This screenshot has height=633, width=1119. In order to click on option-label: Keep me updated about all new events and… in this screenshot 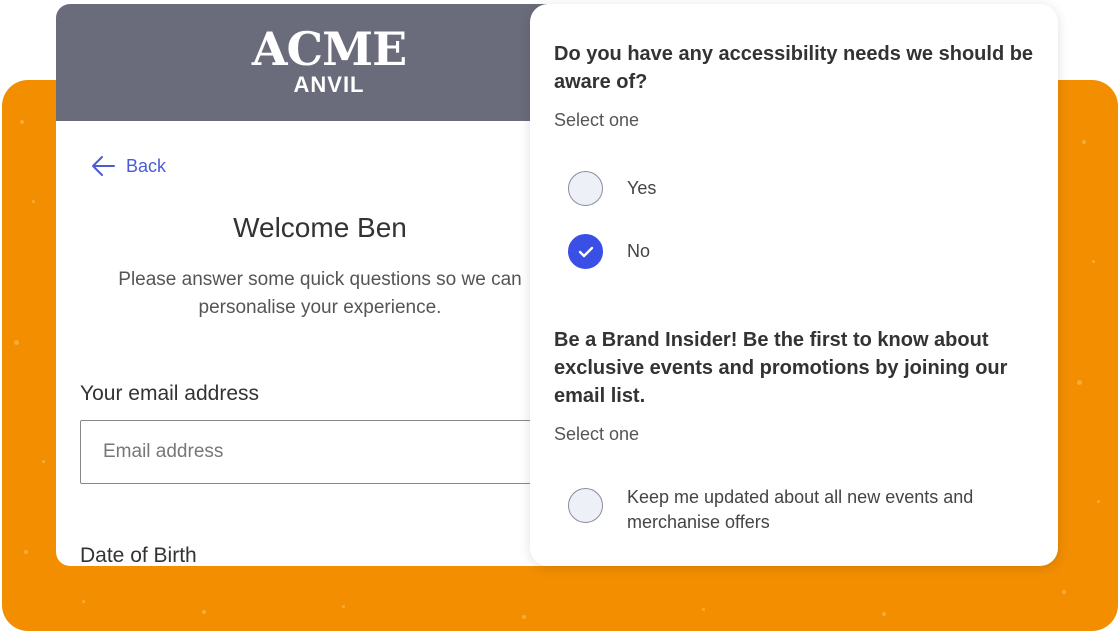, I will do `click(800, 509)`.